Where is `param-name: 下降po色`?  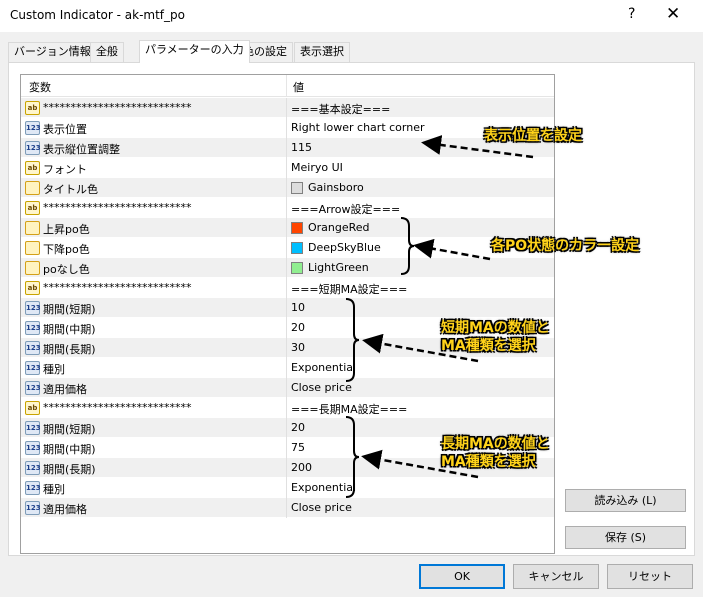
param-name: 下降po色 is located at coordinates (66, 249).